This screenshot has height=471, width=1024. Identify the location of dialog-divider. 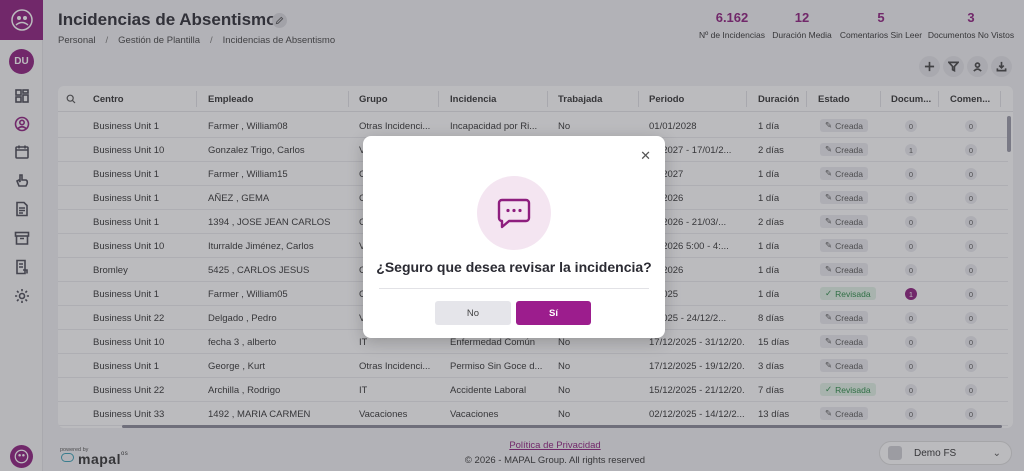
(514, 288).